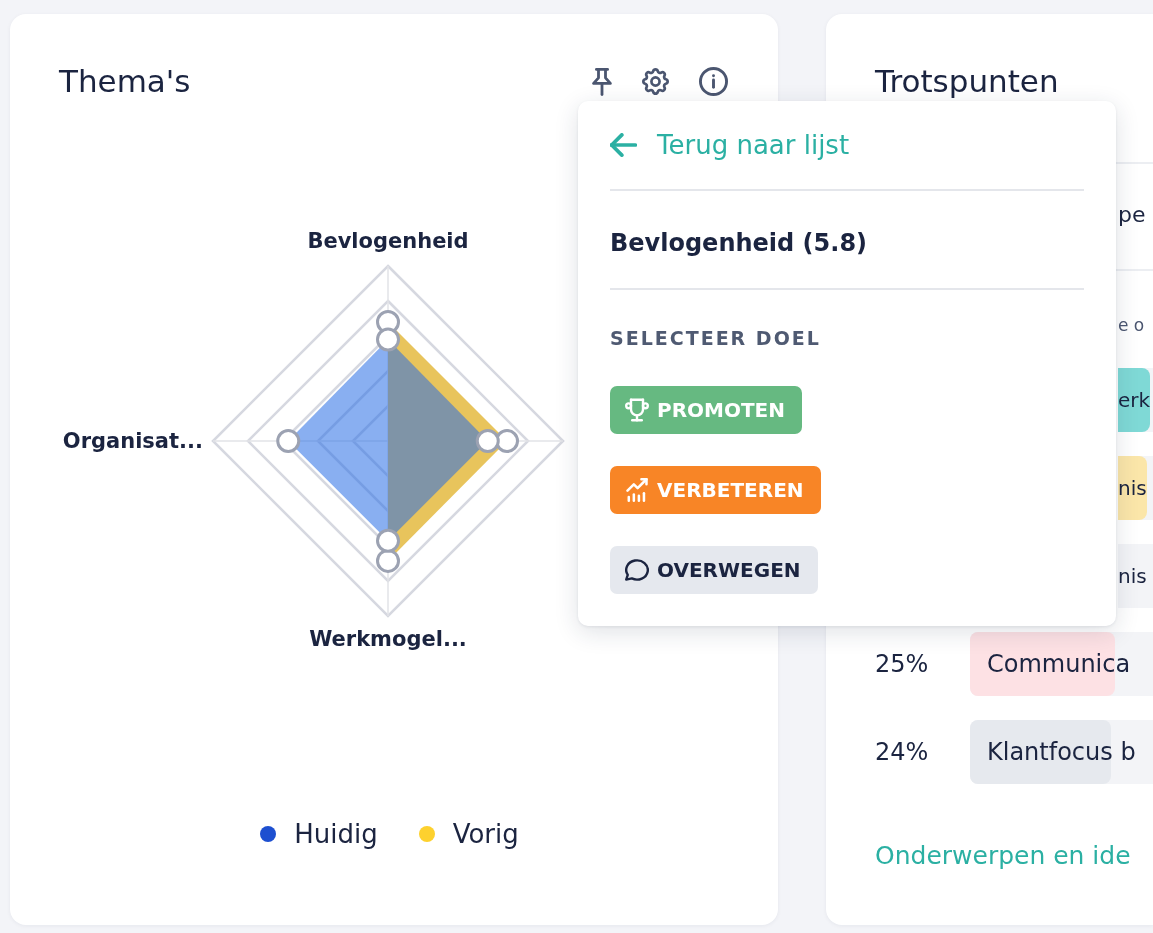 Image resolution: width=1153 pixels, height=933 pixels. I want to click on axis-label: Bevlogenheid, so click(388, 241).